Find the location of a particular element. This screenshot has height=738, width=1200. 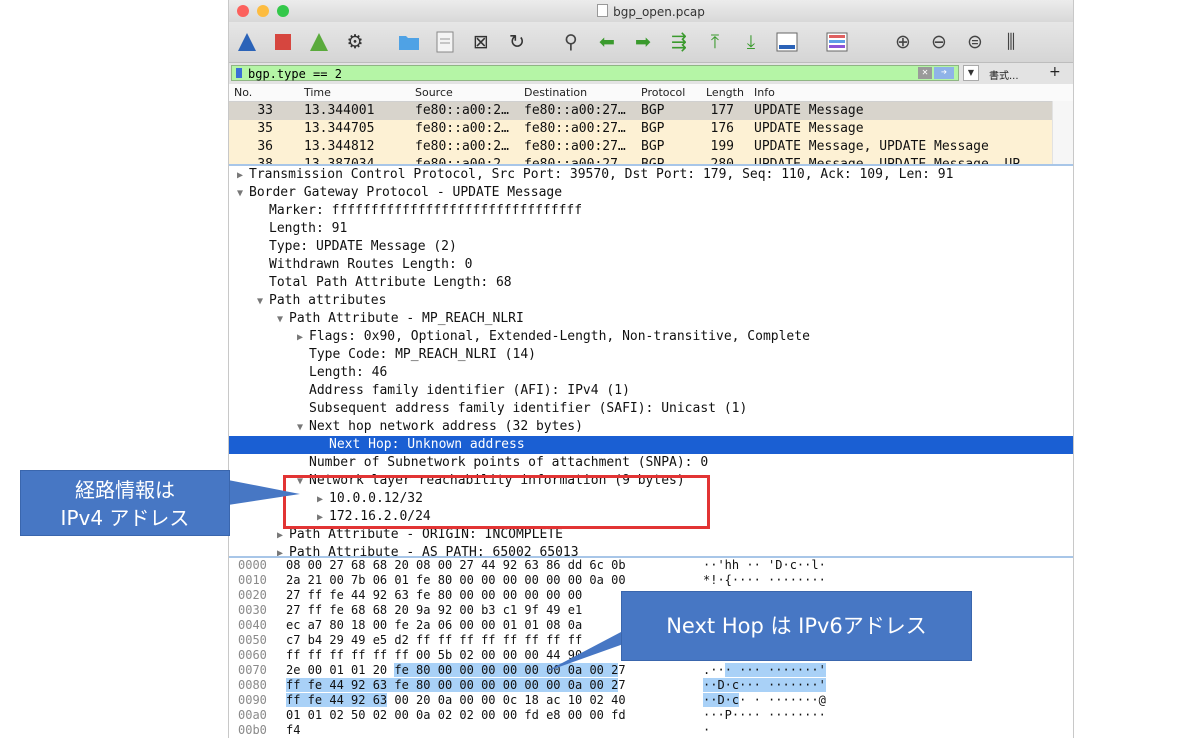

auto-scroll-button is located at coordinates (787, 42).